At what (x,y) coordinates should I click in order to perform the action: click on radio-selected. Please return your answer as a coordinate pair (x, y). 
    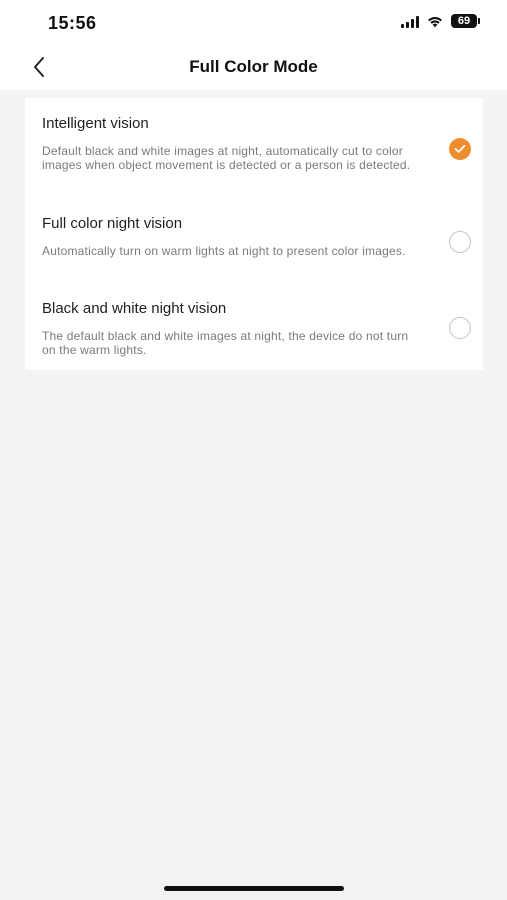
    Looking at the image, I should click on (460, 149).